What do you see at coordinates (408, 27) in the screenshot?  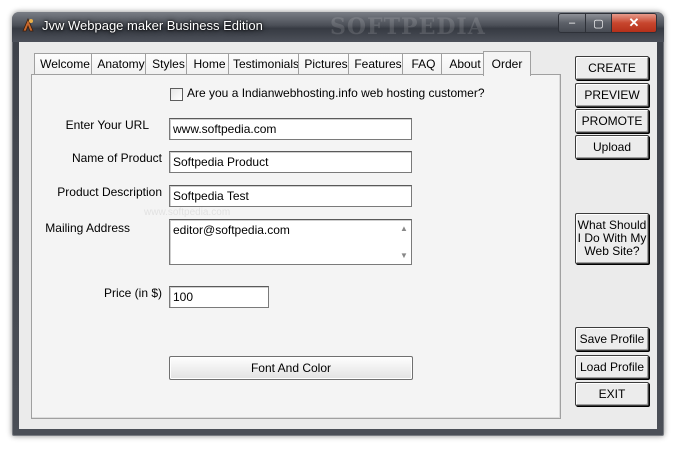 I see `watermark-text: SOFTPEDIA` at bounding box center [408, 27].